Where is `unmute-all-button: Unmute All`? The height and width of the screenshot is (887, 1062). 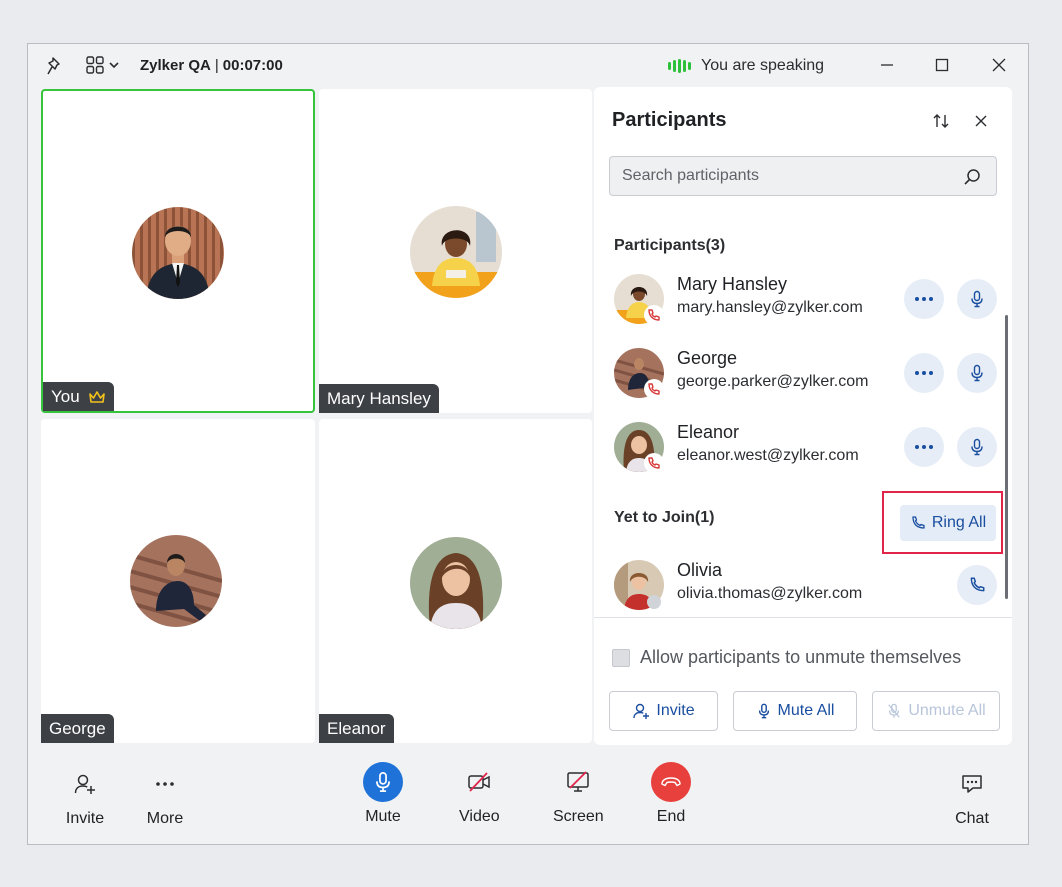
unmute-all-button: Unmute All is located at coordinates (936, 711).